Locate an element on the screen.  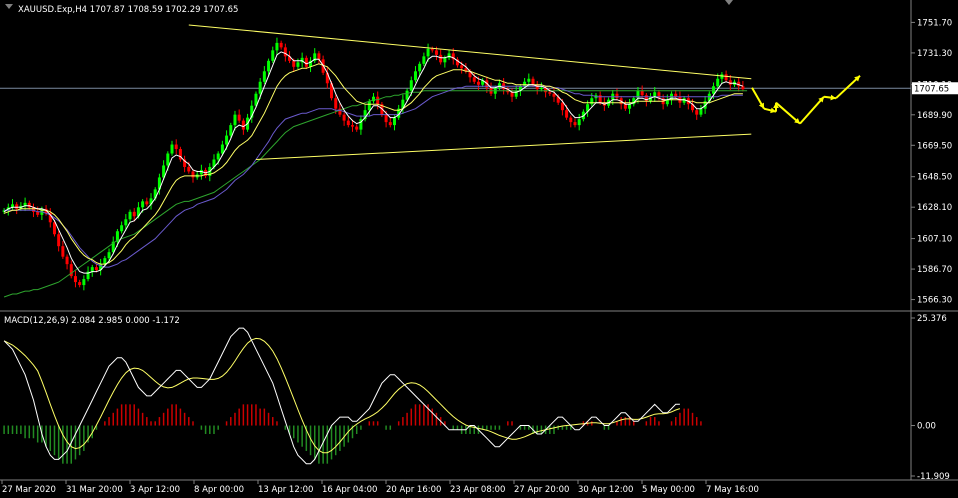
time-tick-label: 16 Apr 04:00 is located at coordinates (349, 490).